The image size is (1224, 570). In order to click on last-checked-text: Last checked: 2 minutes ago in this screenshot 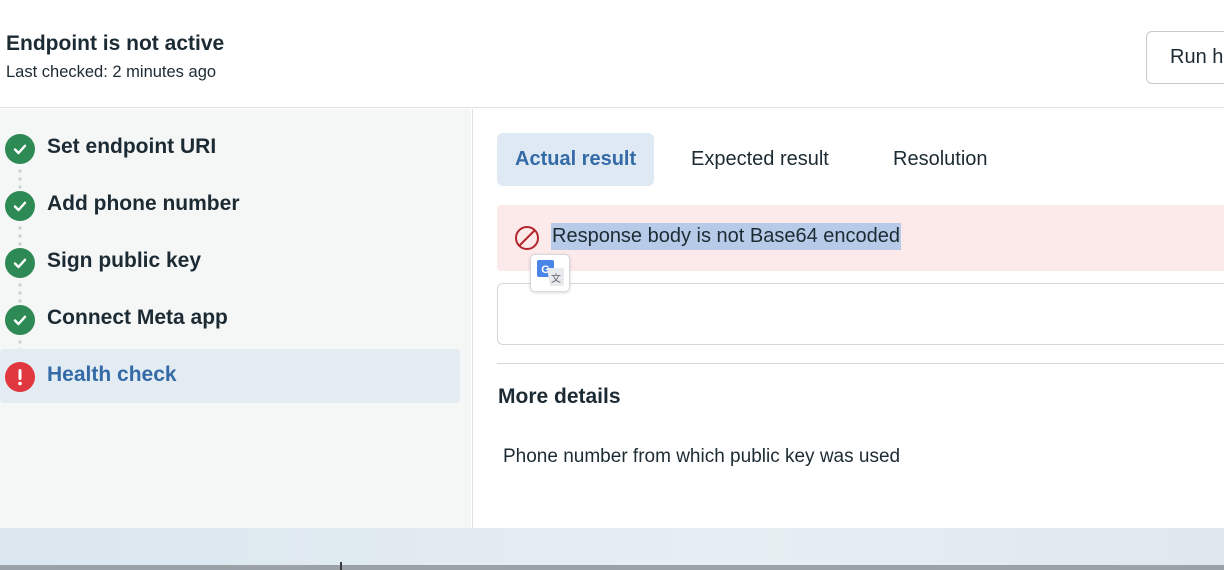, I will do `click(111, 72)`.